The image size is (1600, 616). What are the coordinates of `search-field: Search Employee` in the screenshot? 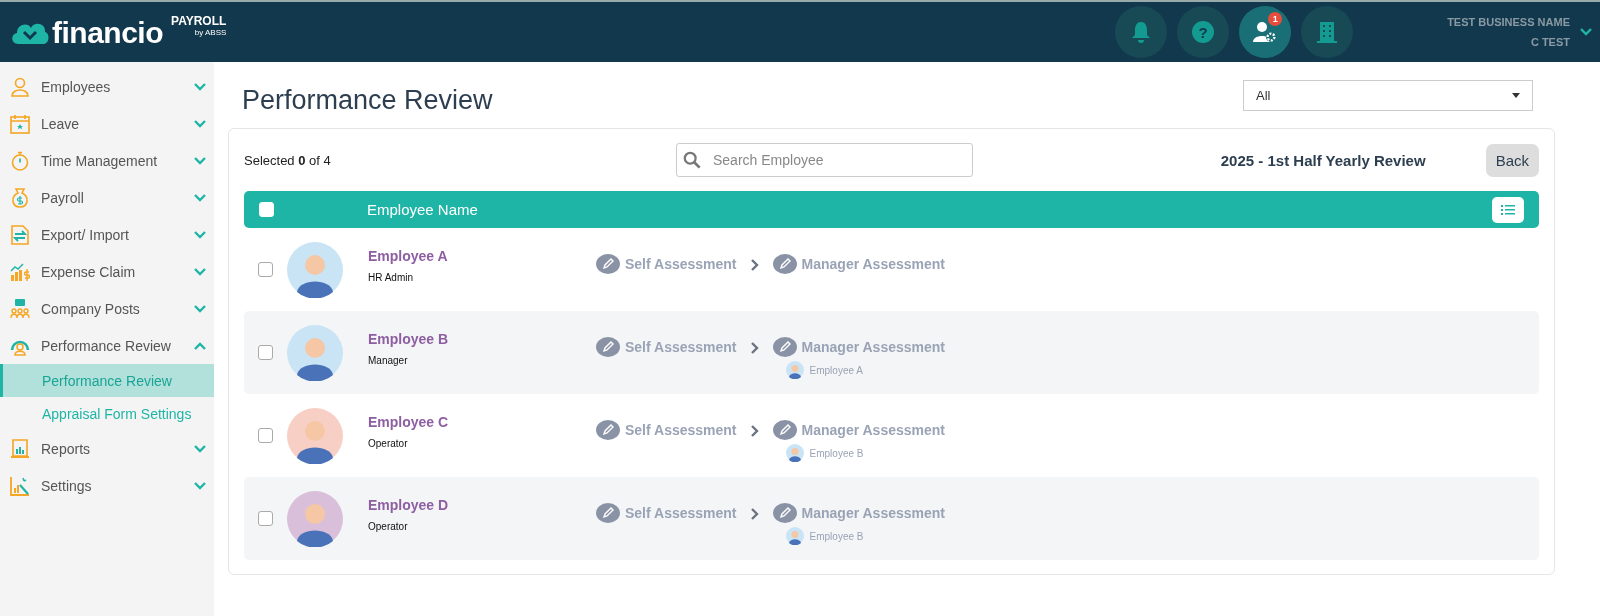 It's located at (824, 160).